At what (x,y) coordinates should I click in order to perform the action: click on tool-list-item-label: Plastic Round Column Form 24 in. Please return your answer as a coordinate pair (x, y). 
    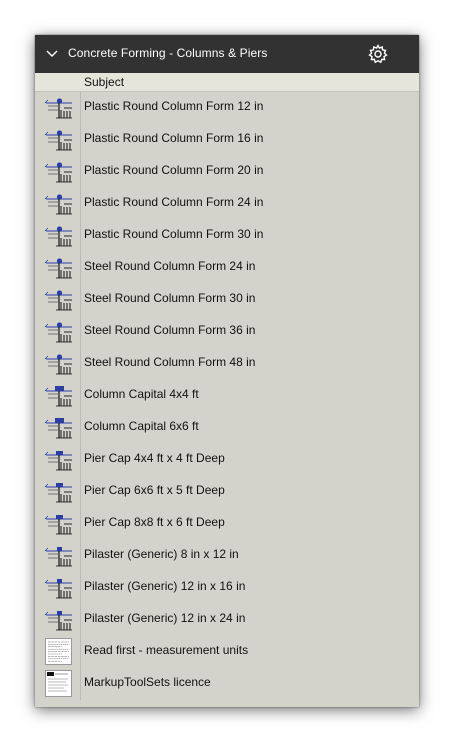
    Looking at the image, I should click on (174, 202).